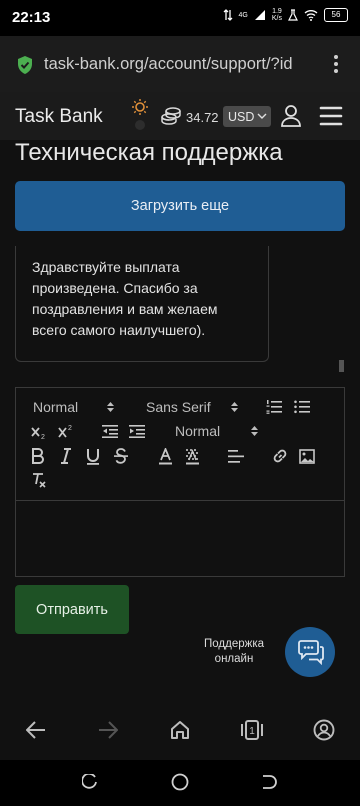 The image size is (360, 806). I want to click on header-select: Normal, so click(55, 407).